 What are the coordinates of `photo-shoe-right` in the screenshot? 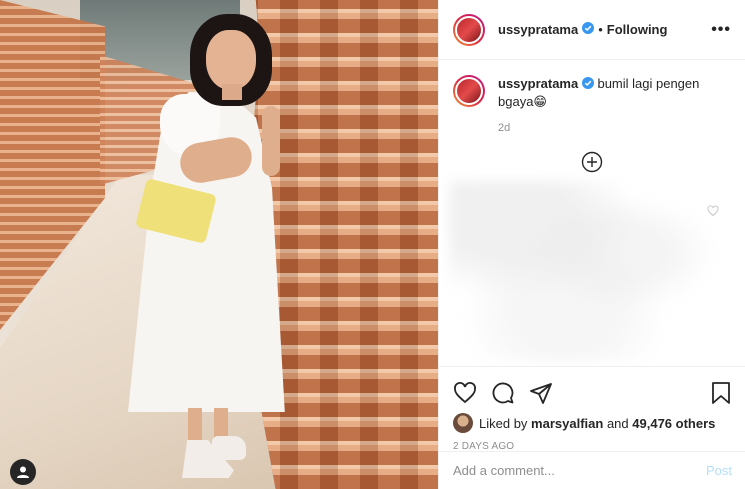 It's located at (229, 448).